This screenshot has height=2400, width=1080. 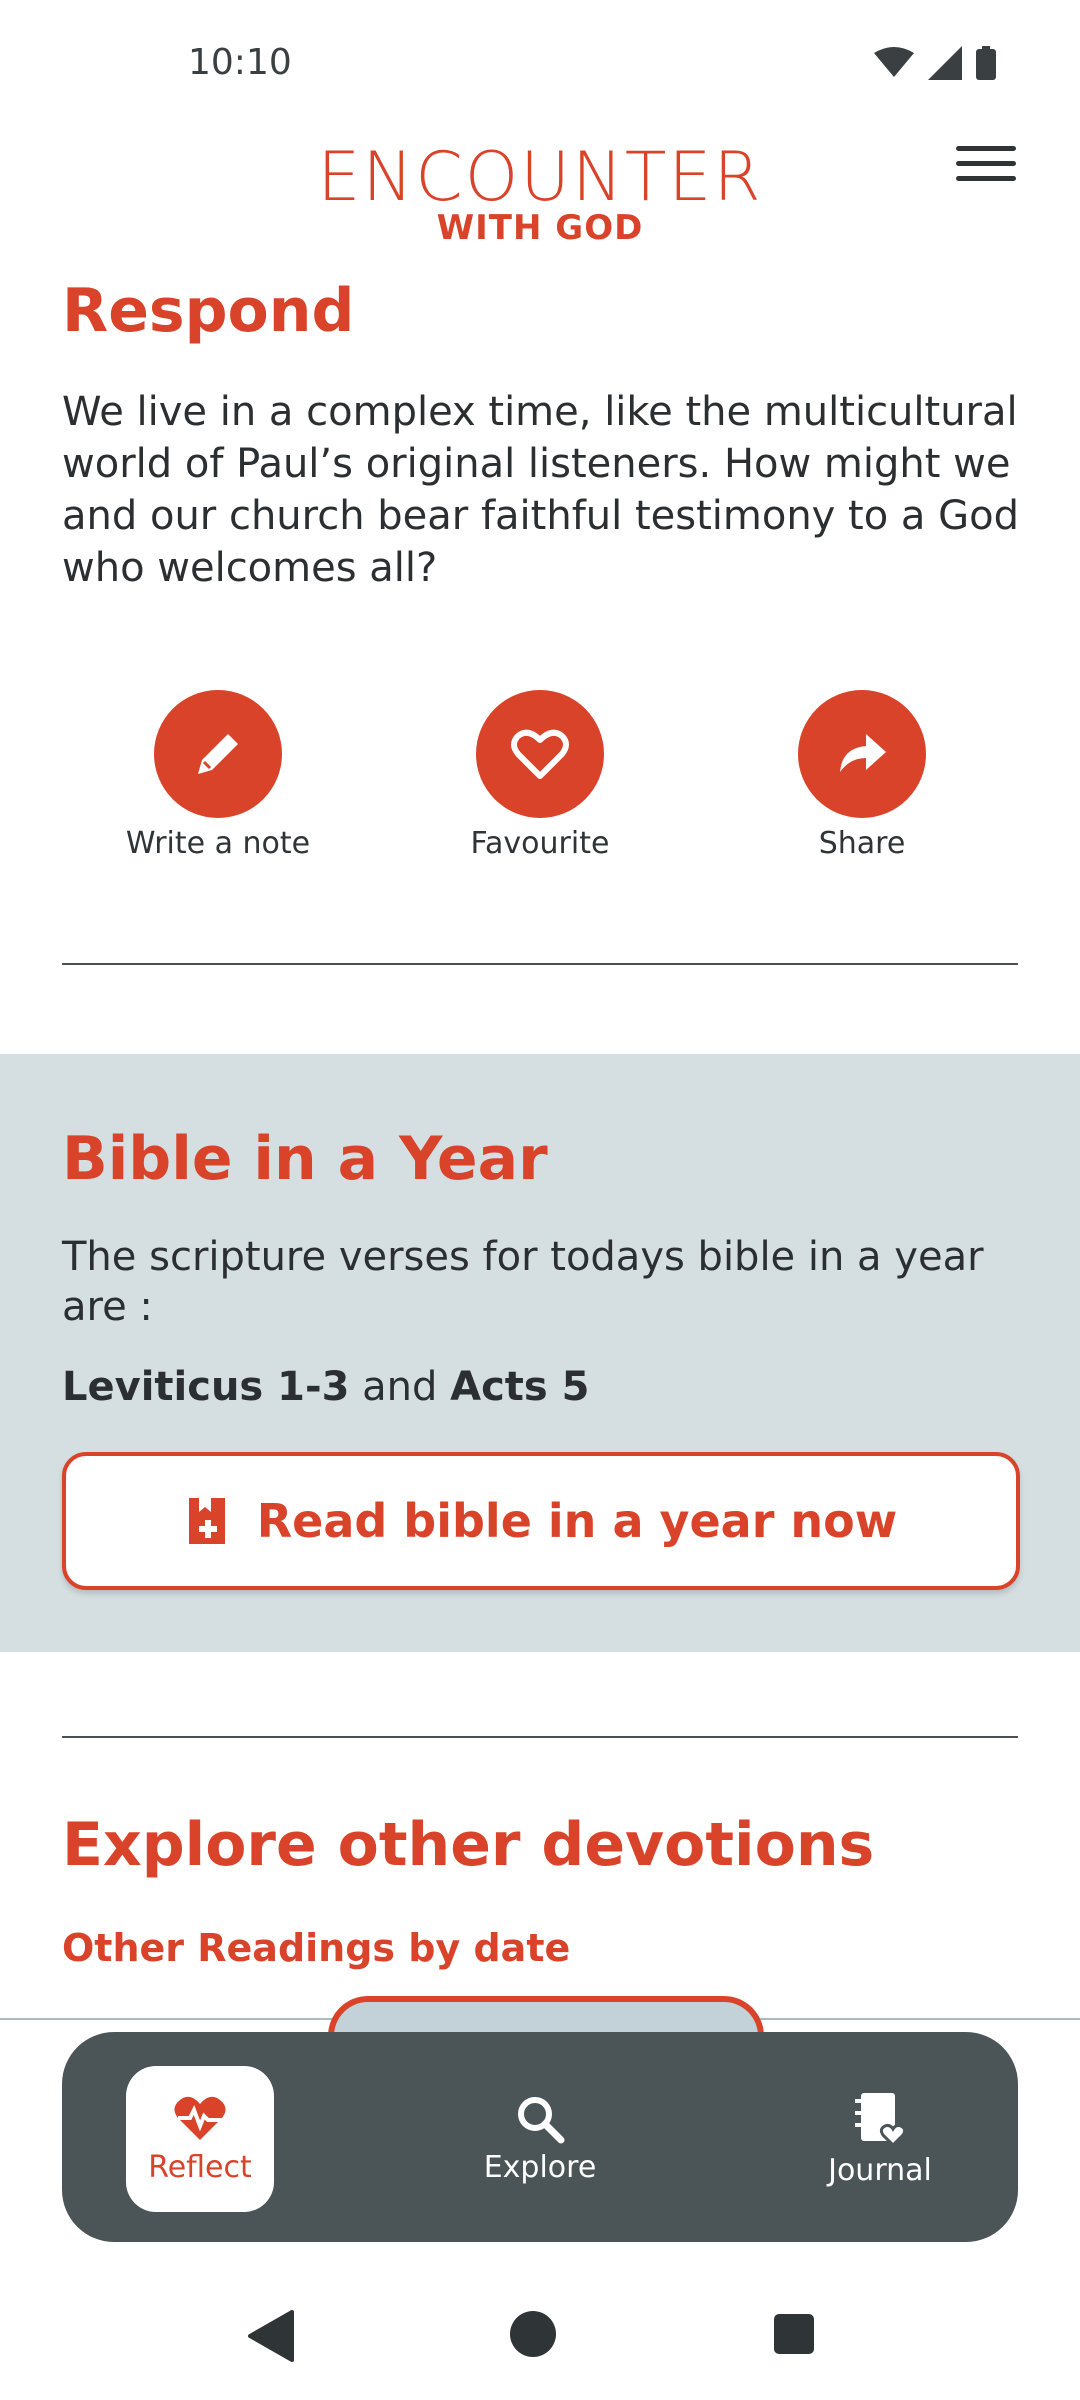 I want to click on explore-title: Explore other devotions, so click(x=468, y=1845).